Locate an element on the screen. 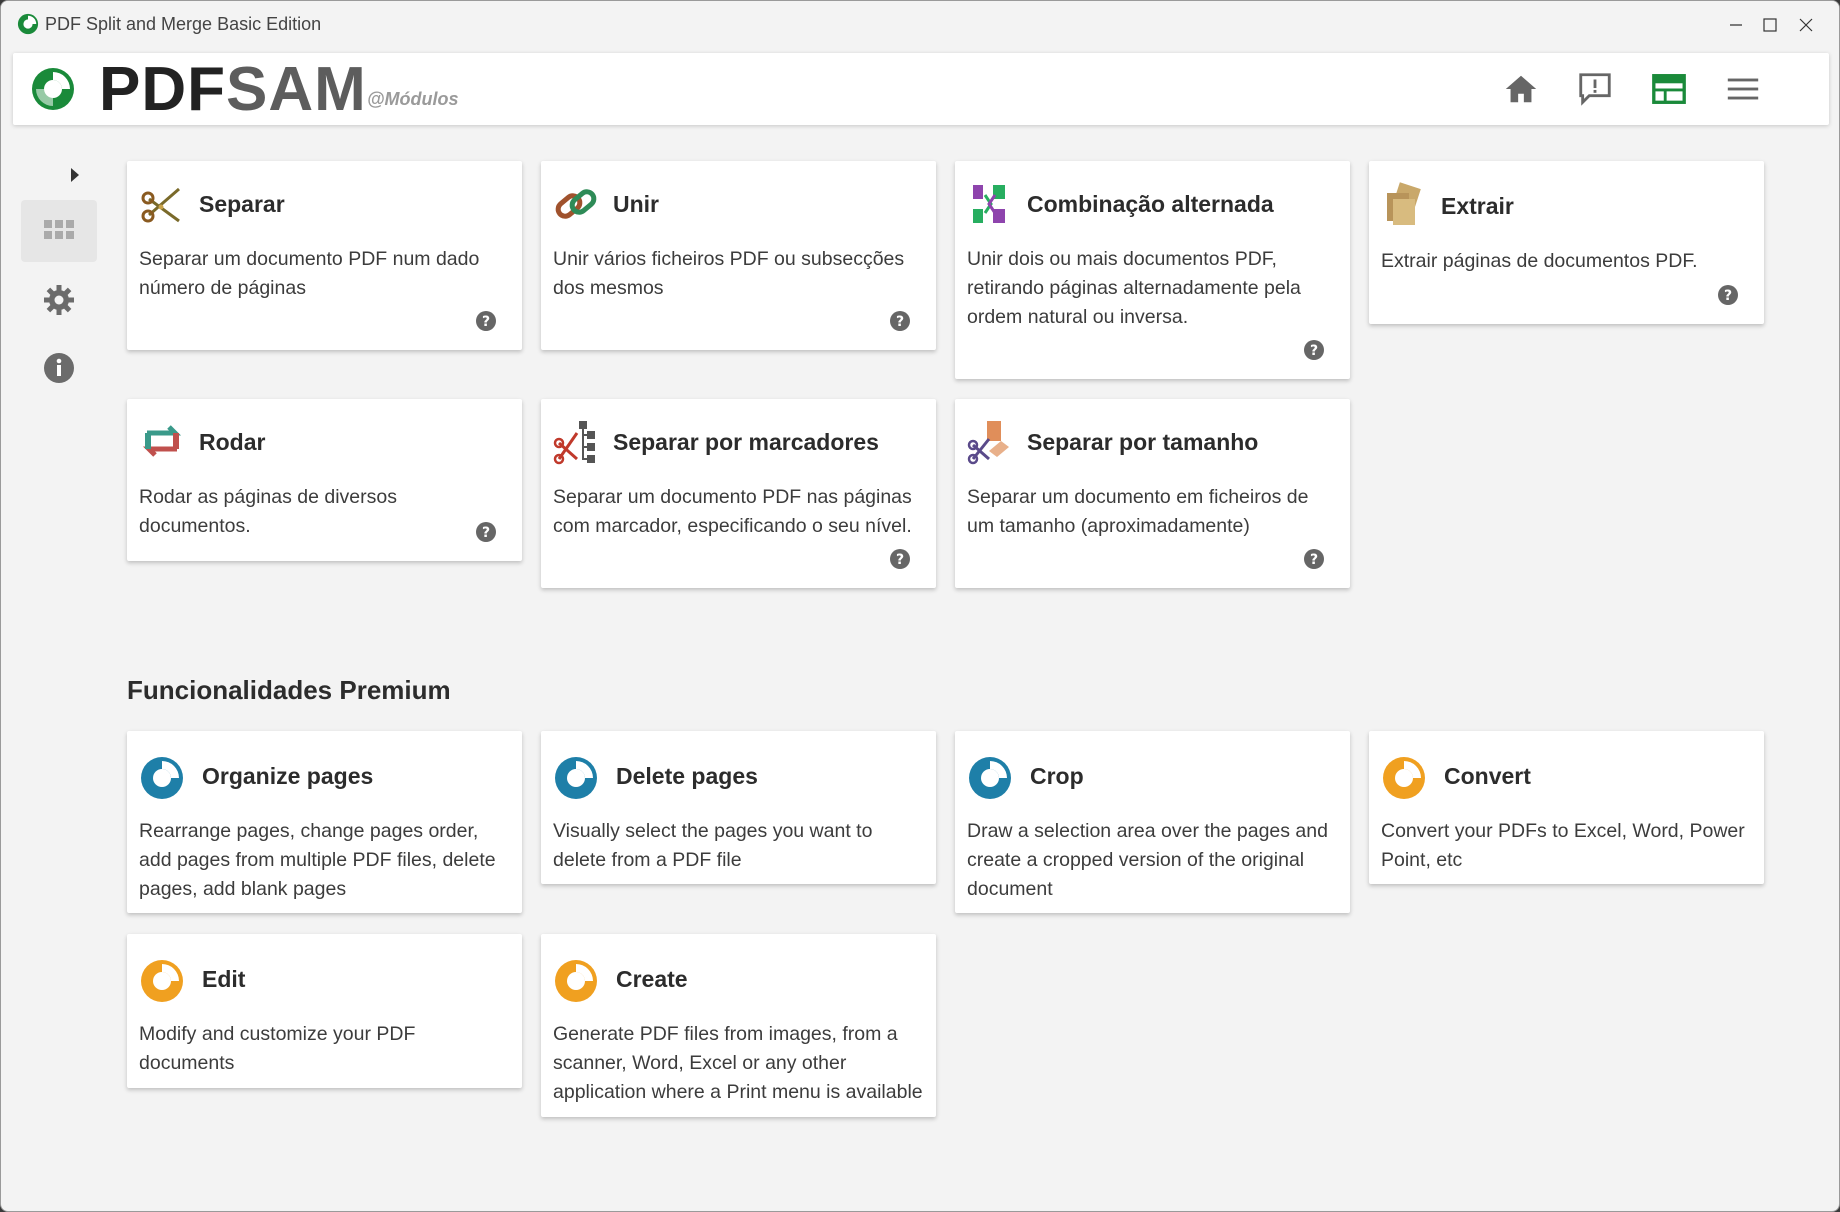 The image size is (1840, 1212). home-button is located at coordinates (1521, 89).